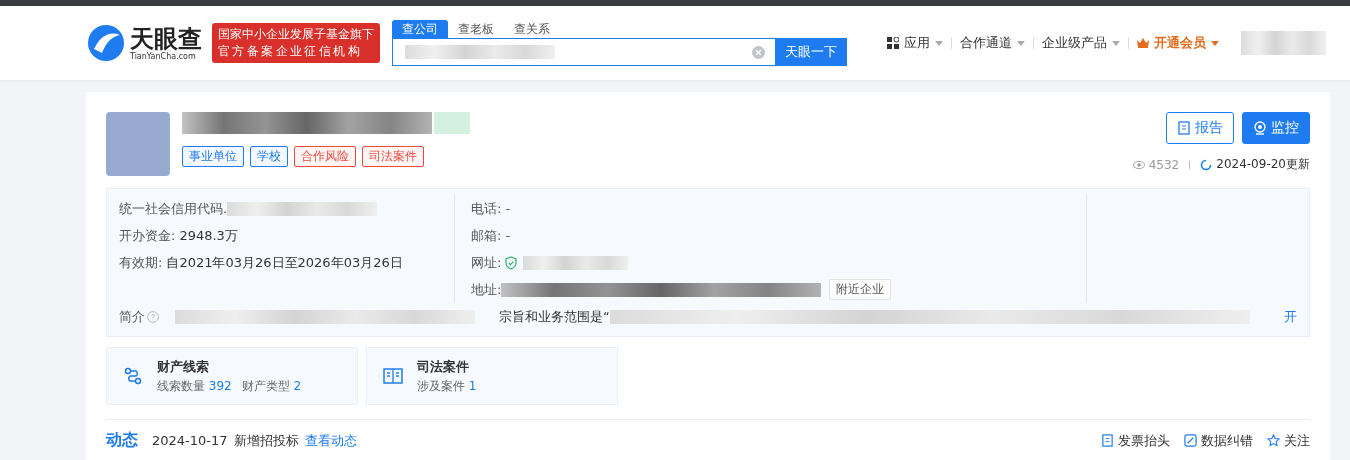  I want to click on crown-icon, so click(1143, 43).